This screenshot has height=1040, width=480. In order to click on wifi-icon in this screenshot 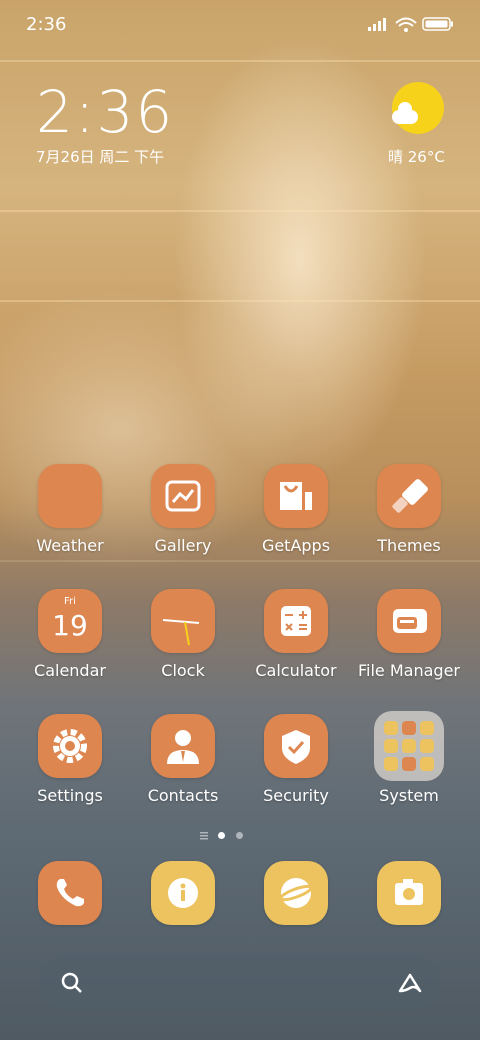, I will do `click(406, 24)`.